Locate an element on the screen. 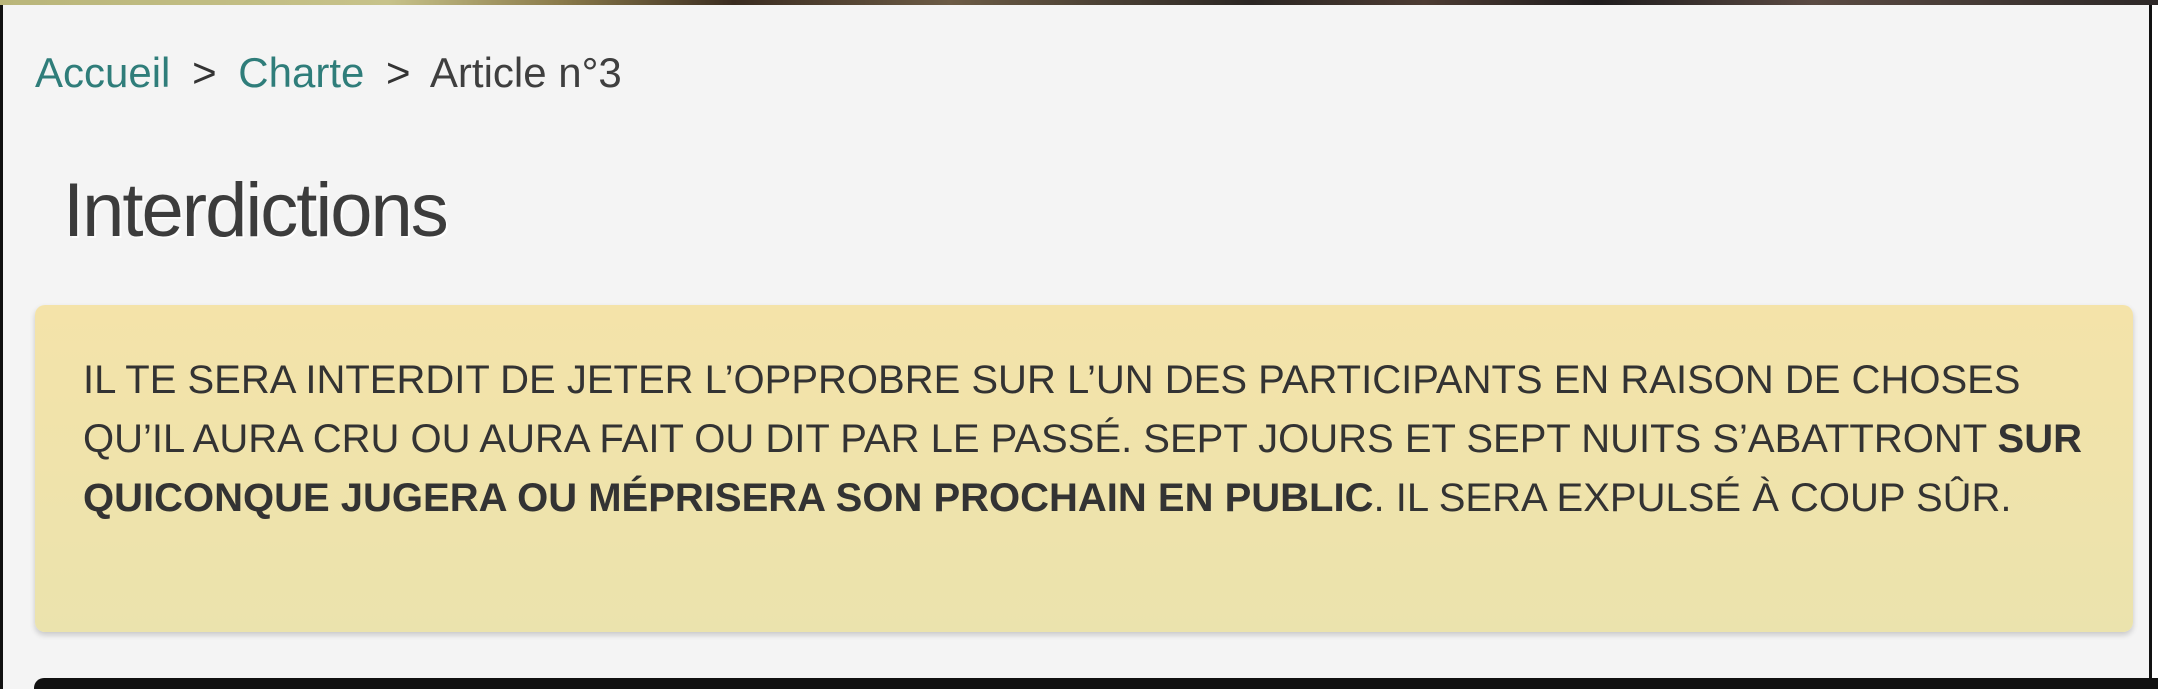  breadcrumb-home-link: Accueil is located at coordinates (102, 72).